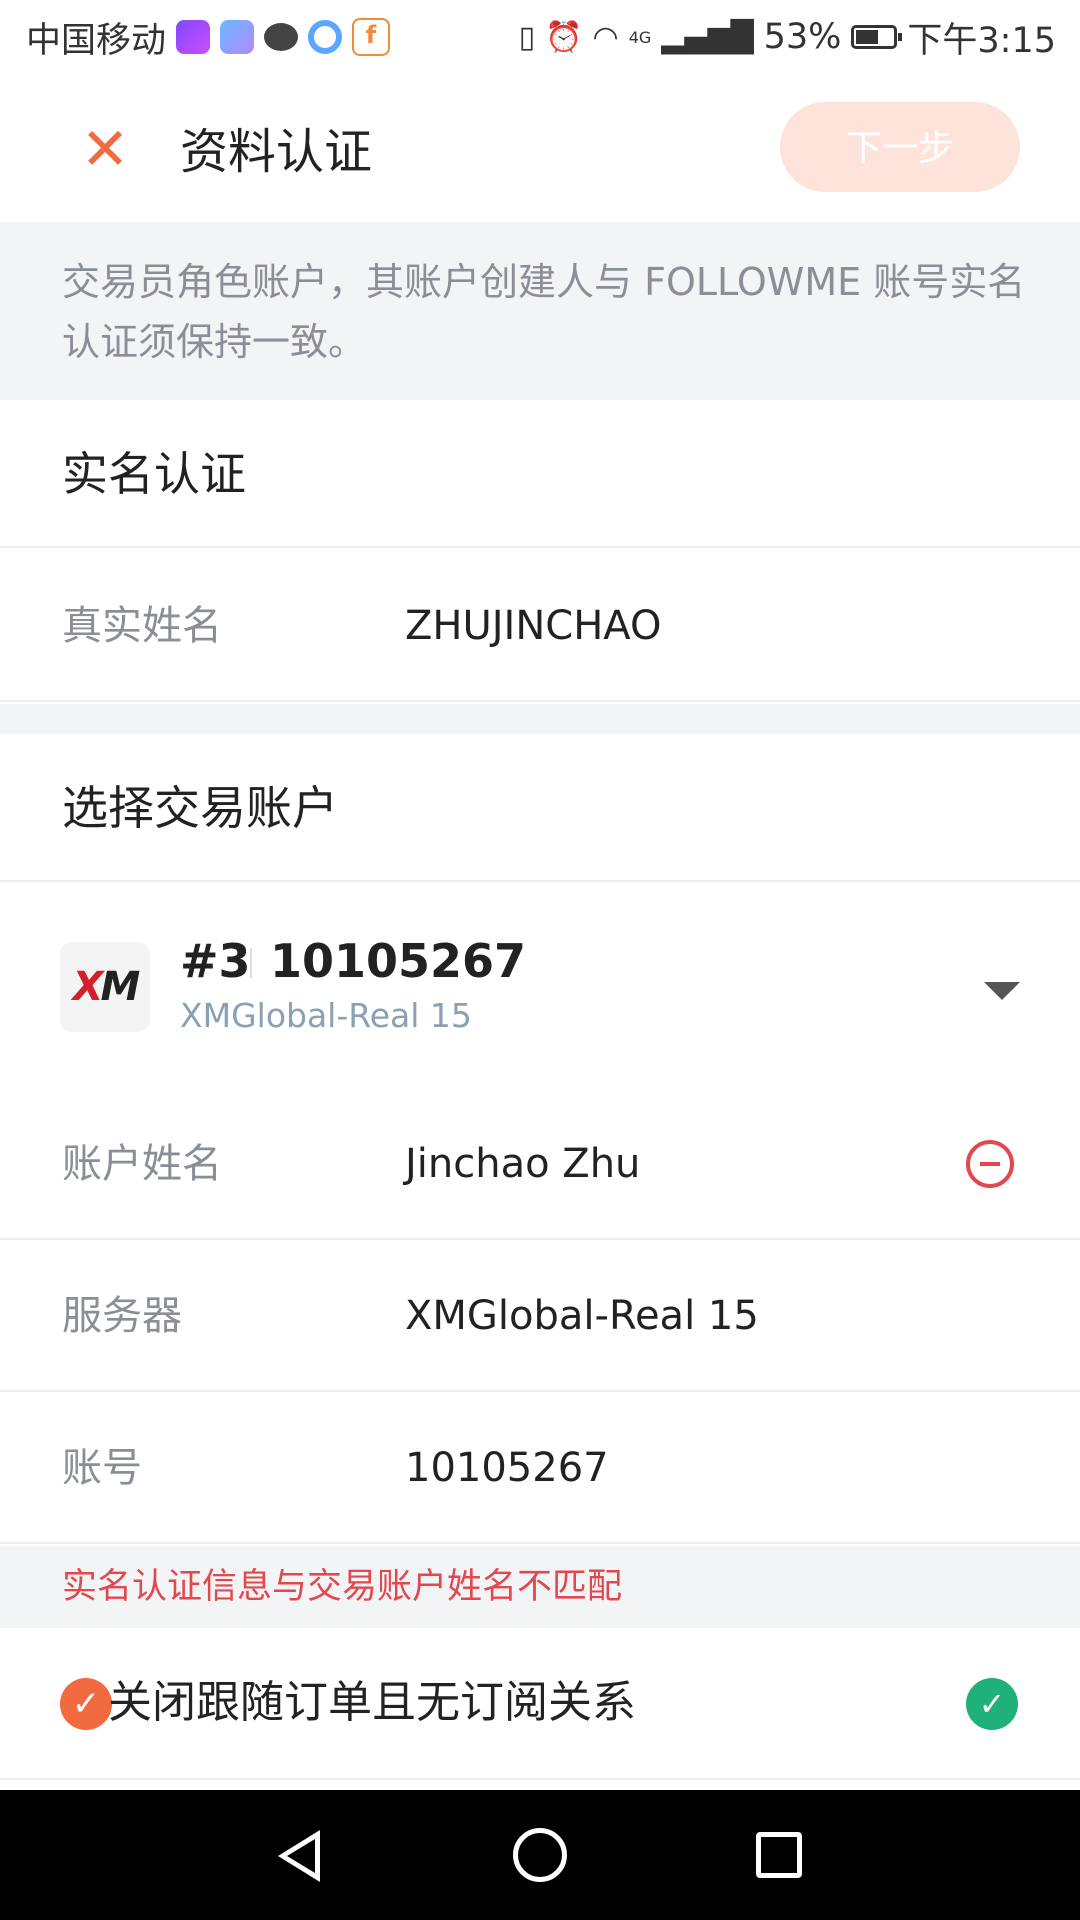 Image resolution: width=1080 pixels, height=1920 pixels. What do you see at coordinates (142, 1164) in the screenshot?
I see `account-name-label: 账户姓名` at bounding box center [142, 1164].